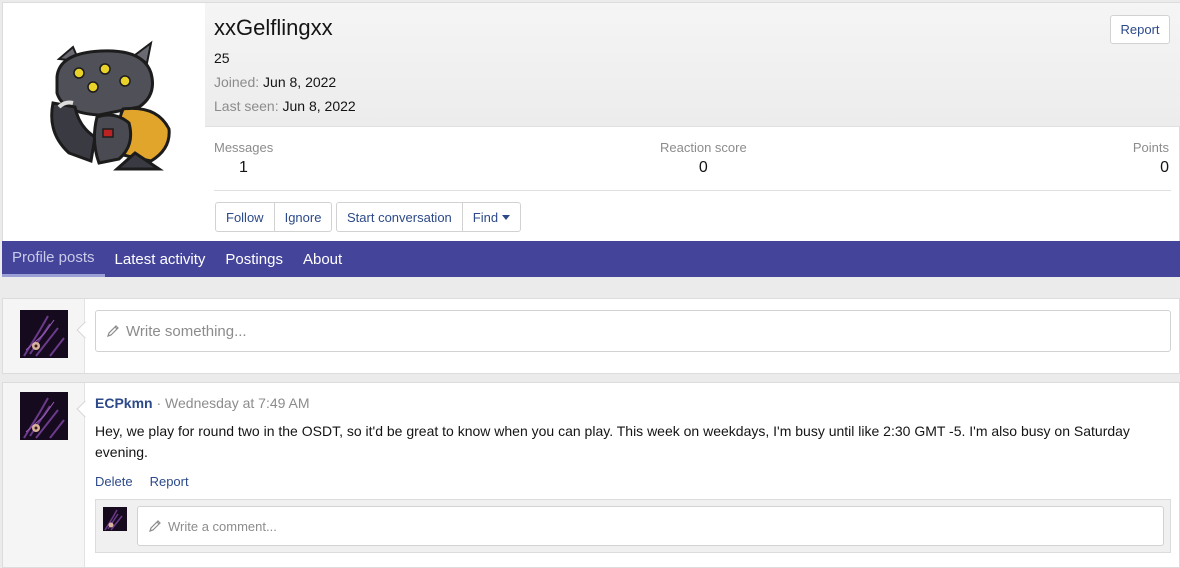 This screenshot has height=568, width=1180. What do you see at coordinates (245, 217) in the screenshot?
I see `follow-button: Follow` at bounding box center [245, 217].